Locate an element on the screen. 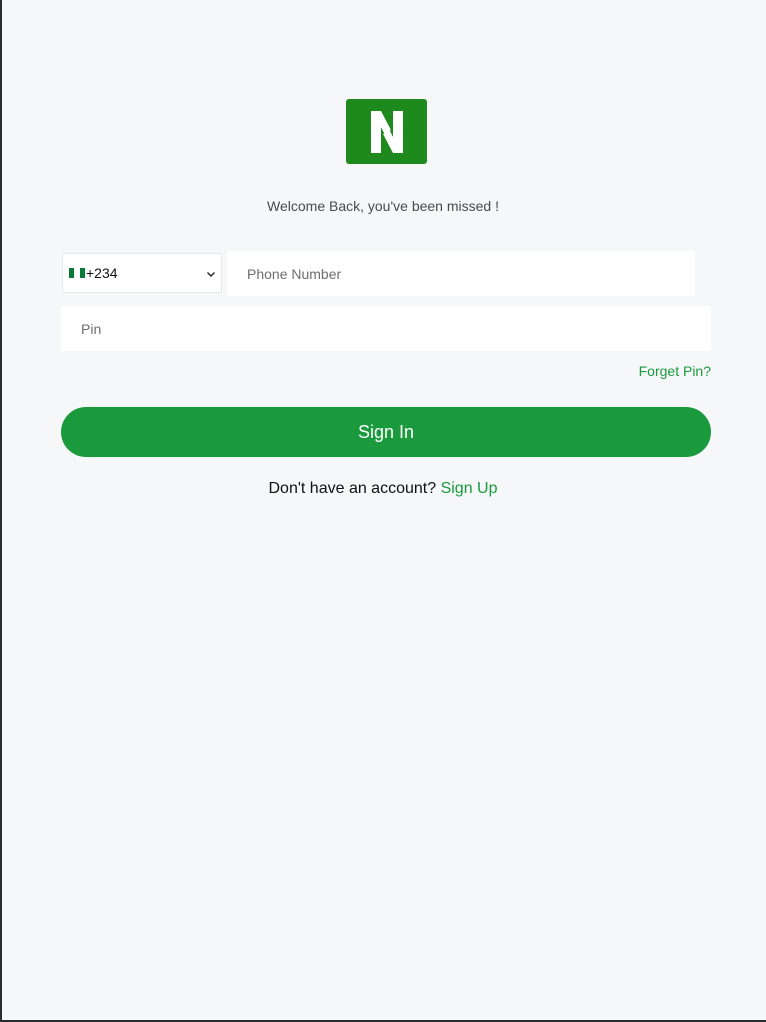 Image resolution: width=766 pixels, height=1022 pixels. pin-input is located at coordinates (386, 328).